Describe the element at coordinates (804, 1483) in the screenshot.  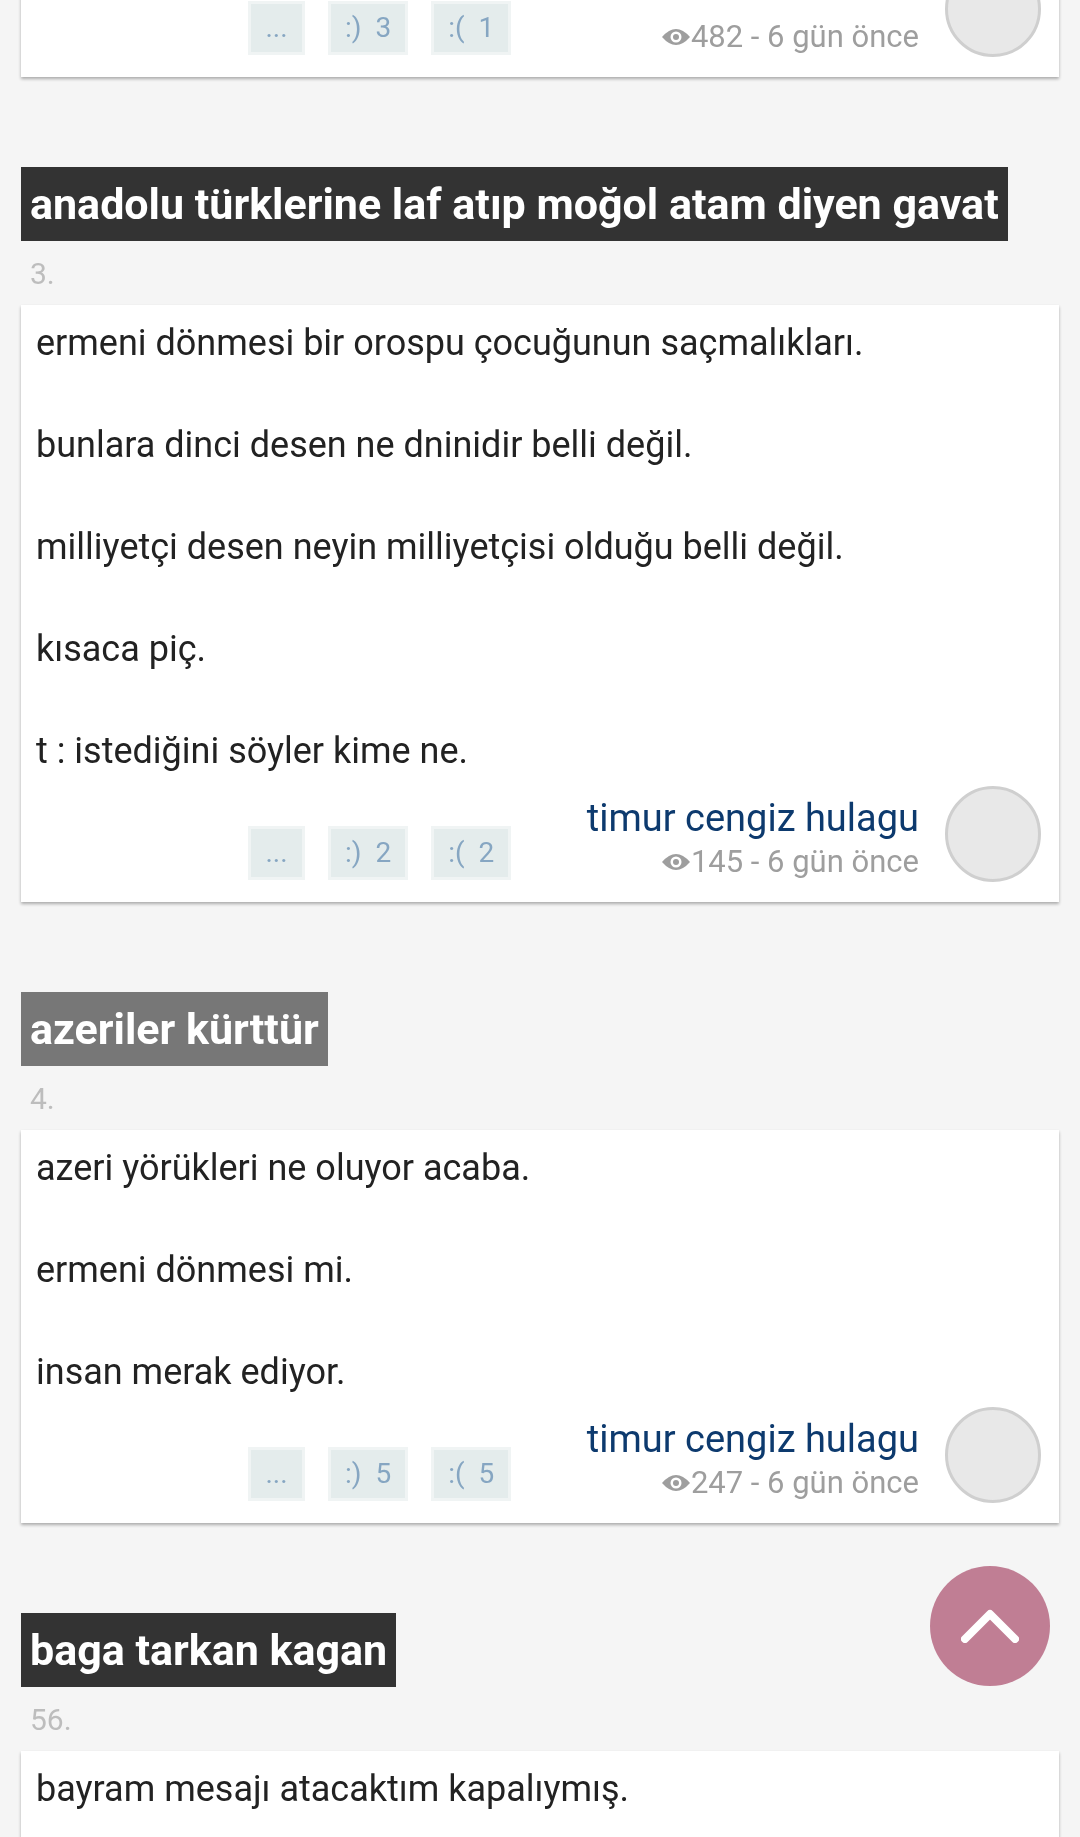
I see `entry-meta: 247 - 6 gün önce` at that location.